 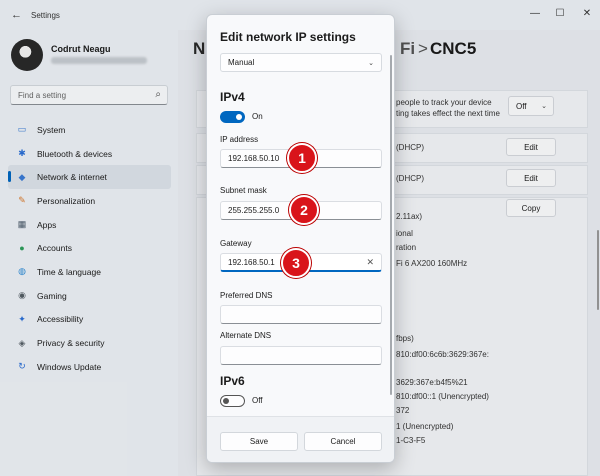 What do you see at coordinates (300, 439) in the screenshot?
I see `dialog-footer: Save Cancel` at bounding box center [300, 439].